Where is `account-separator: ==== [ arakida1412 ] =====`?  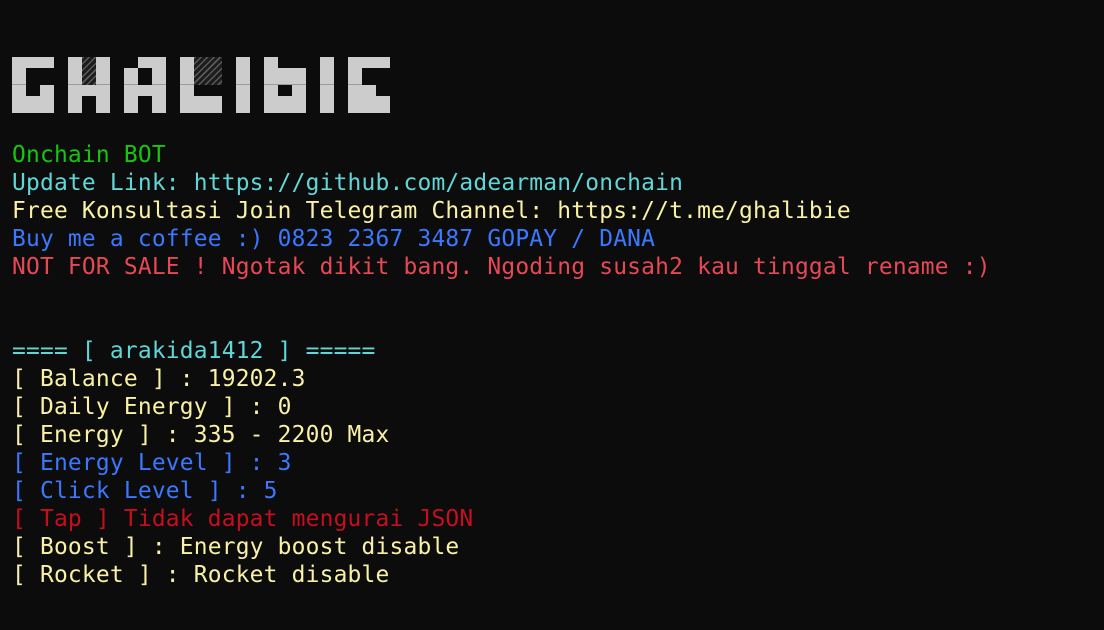
account-separator: ==== [ arakida1412 ] ===== is located at coordinates (194, 351).